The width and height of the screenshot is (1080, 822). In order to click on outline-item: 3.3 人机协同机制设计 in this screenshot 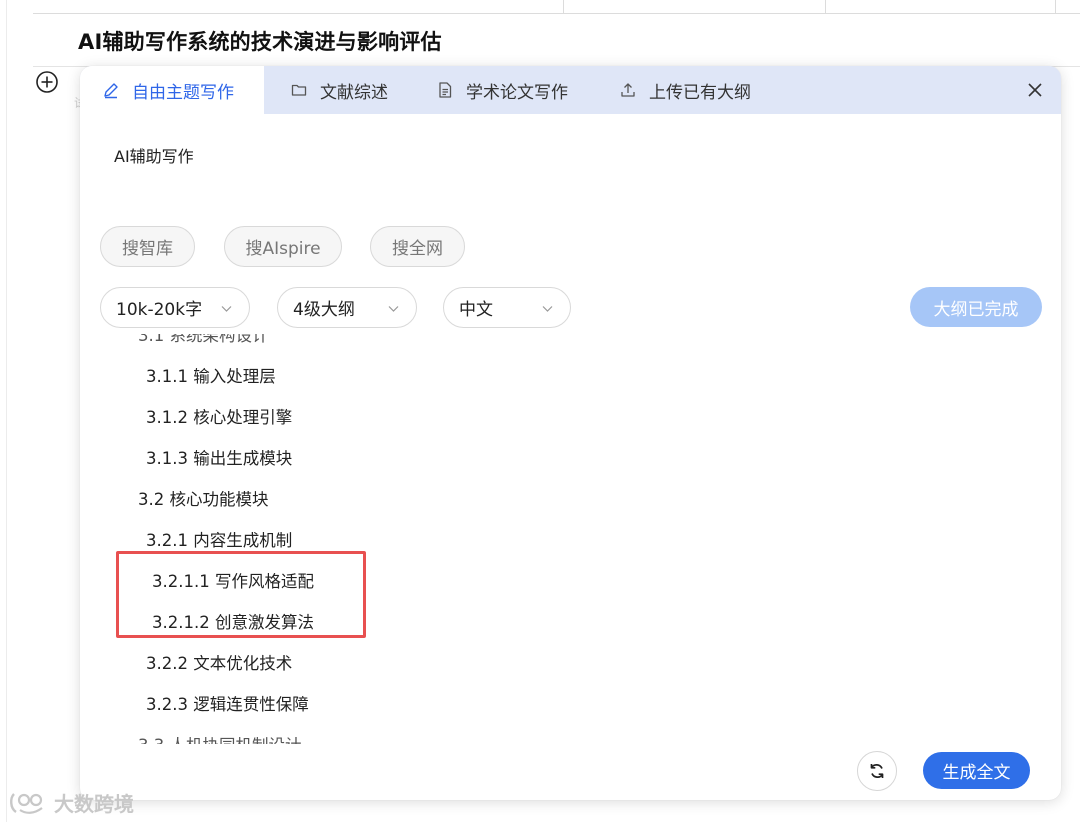, I will do `click(220, 738)`.